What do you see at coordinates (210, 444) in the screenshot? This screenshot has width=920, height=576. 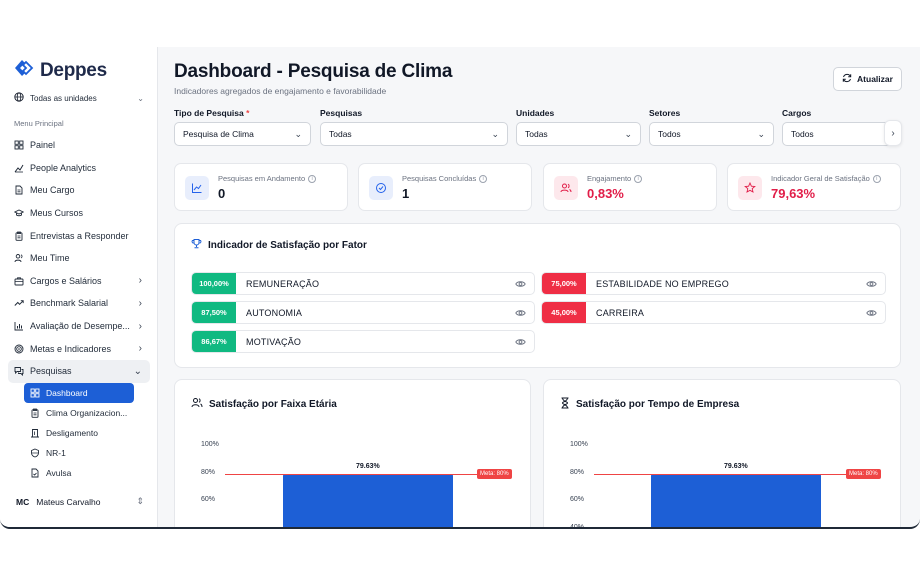 I see `y-tick-label: 100%` at bounding box center [210, 444].